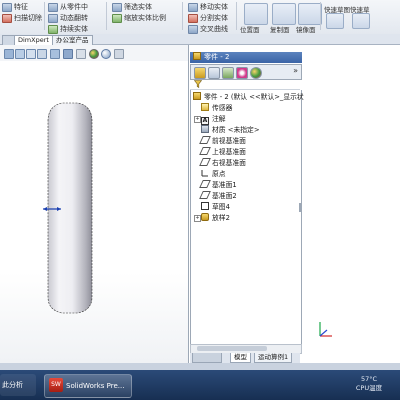  I want to click on status-bar, so click(200, 366).